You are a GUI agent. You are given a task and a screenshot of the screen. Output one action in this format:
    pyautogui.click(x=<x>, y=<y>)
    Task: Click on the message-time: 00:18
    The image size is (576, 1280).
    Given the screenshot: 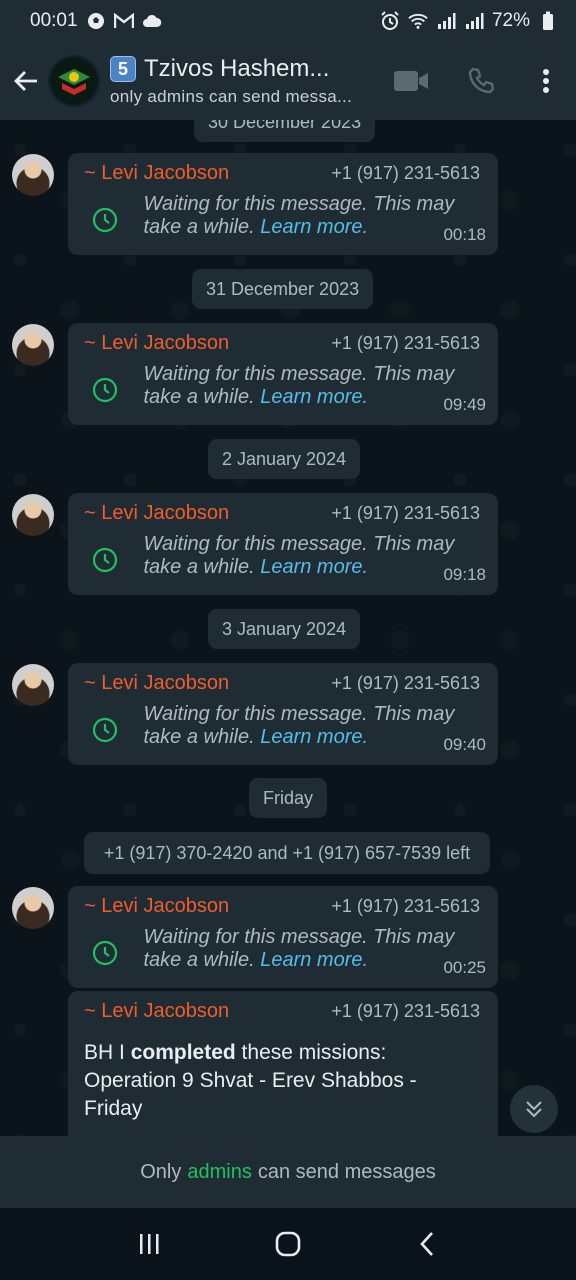 What is the action you would take?
    pyautogui.click(x=464, y=234)
    